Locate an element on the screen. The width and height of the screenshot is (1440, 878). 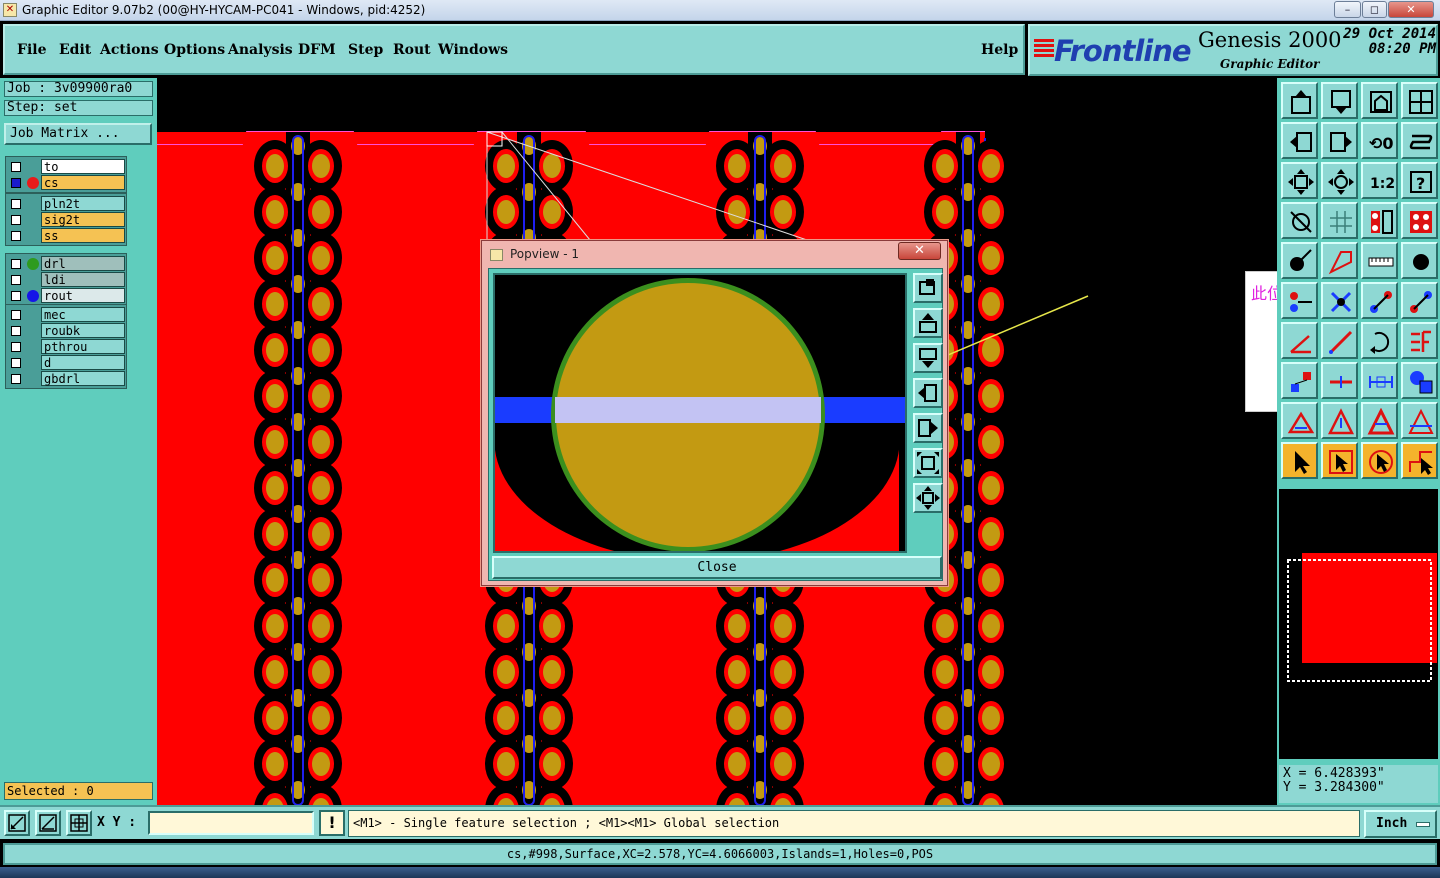
layer-row-d: d is located at coordinates (66, 362).